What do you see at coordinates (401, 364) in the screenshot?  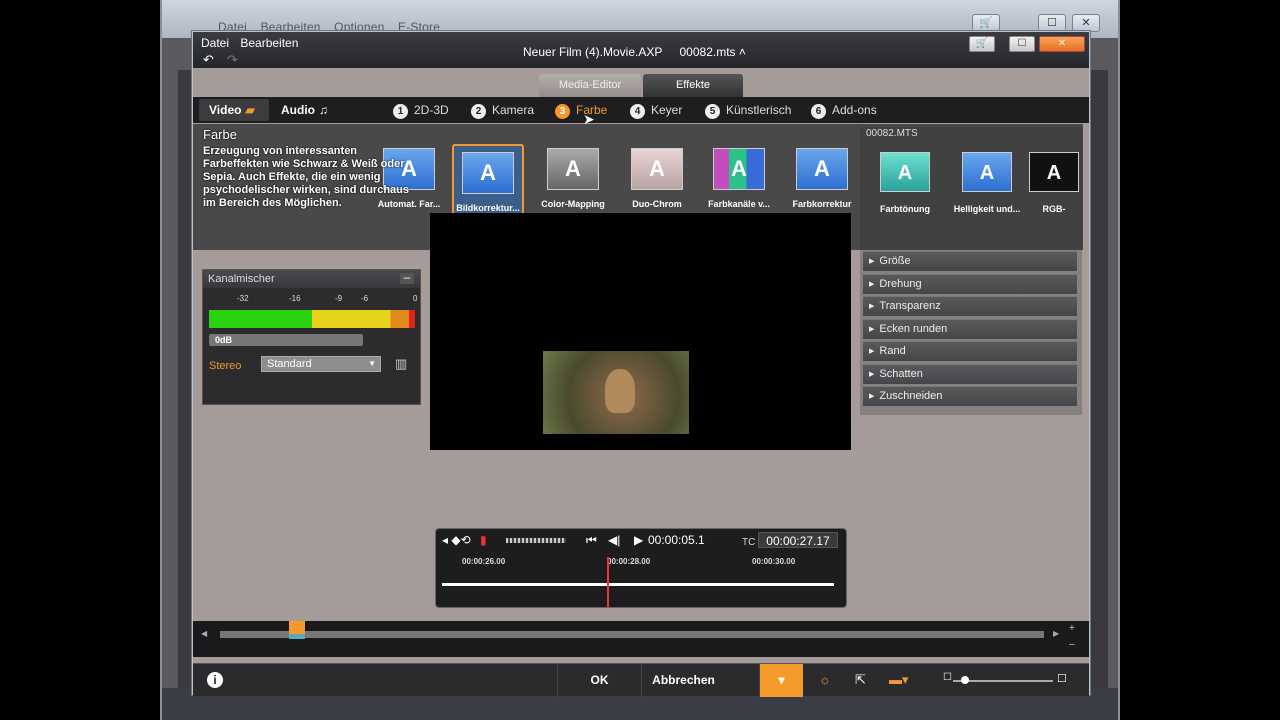 I see `mixer-settings-icon: ▥` at bounding box center [401, 364].